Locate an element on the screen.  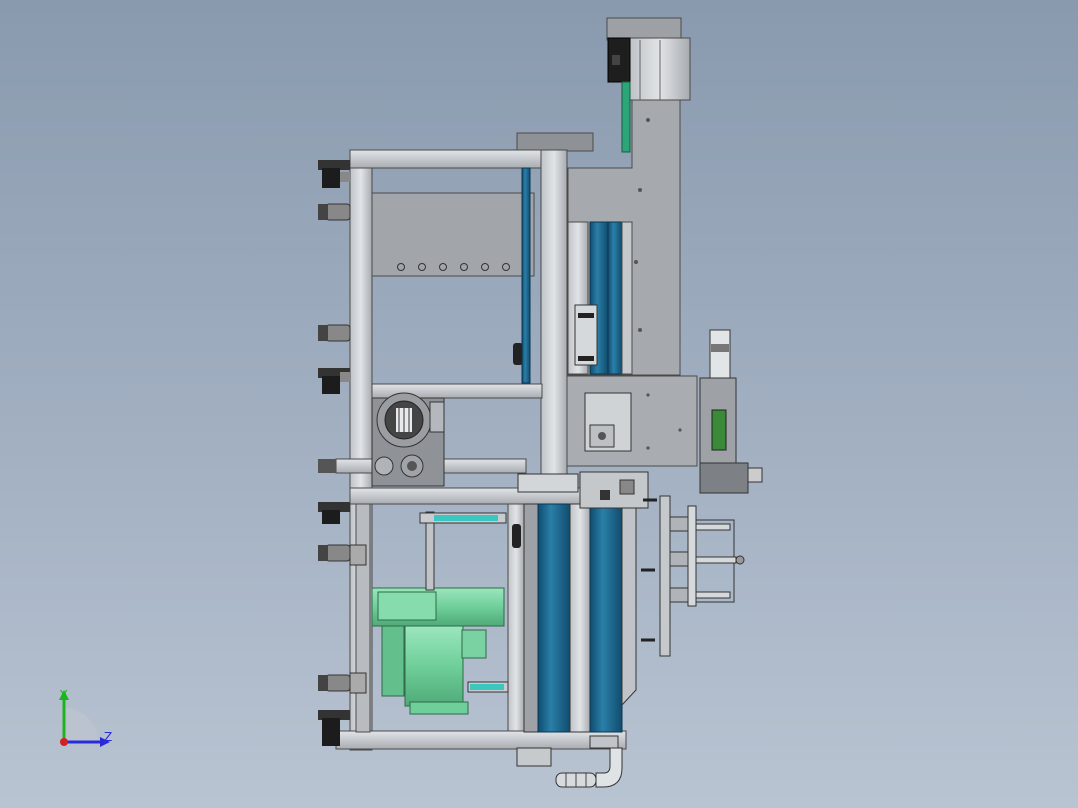
upper-side-panel is located at coordinates (453, 278).